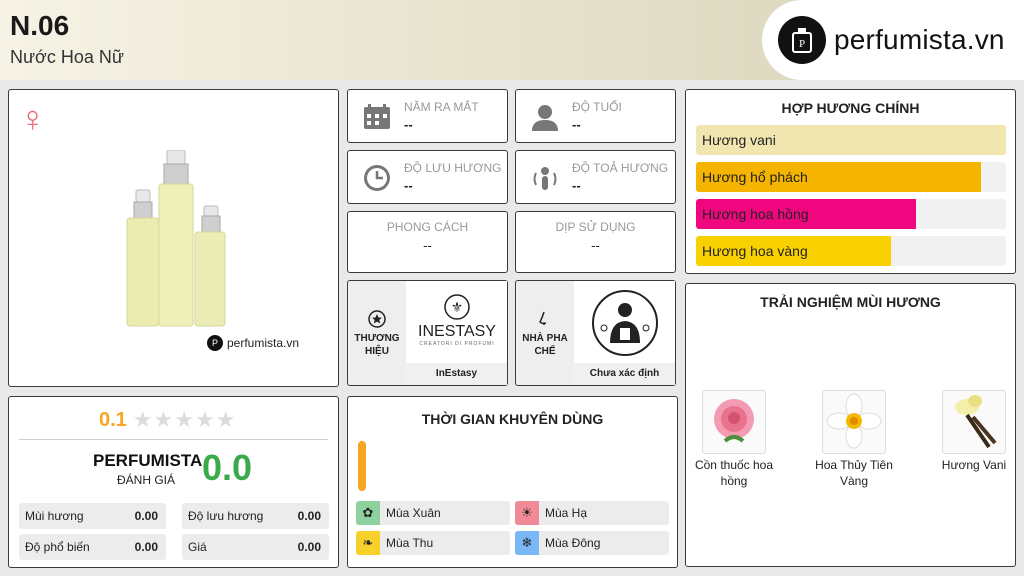  What do you see at coordinates (185, 420) in the screenshot?
I see `star-rating: ★★★★★` at bounding box center [185, 420].